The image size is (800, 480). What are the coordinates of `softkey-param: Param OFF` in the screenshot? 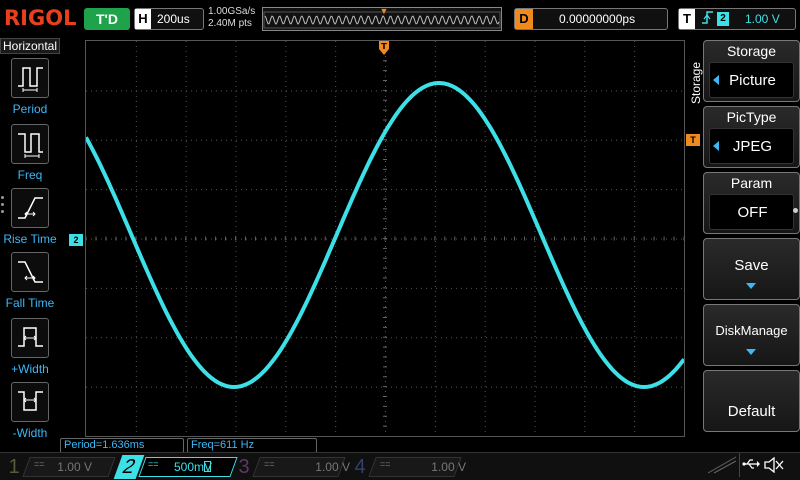 It's located at (751, 203).